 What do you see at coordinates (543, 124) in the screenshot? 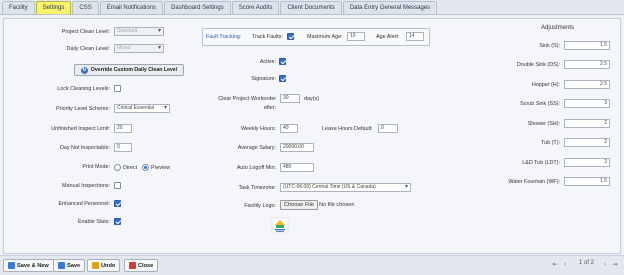
I see `adj-shower-label: Shower (SH):` at bounding box center [543, 124].